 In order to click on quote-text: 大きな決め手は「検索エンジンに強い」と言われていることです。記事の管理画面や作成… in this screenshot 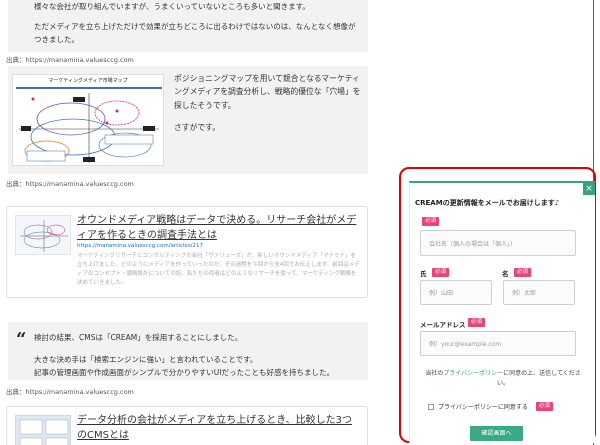, I will do `click(196, 366)`.